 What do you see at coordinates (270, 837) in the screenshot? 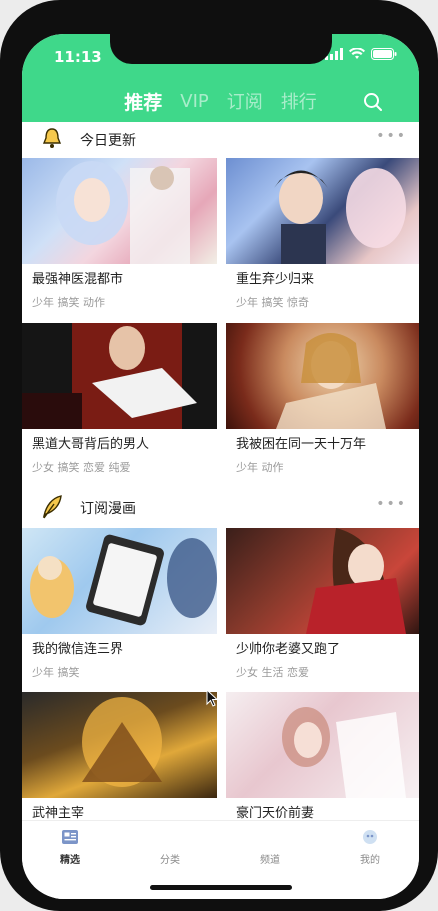
I see `channel-icon` at bounding box center [270, 837].